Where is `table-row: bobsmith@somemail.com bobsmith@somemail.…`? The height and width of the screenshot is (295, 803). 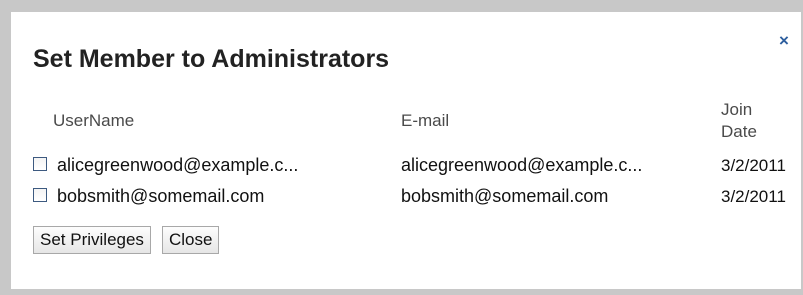 table-row: bobsmith@somemail.com bobsmith@somemail.… is located at coordinates (418, 196).